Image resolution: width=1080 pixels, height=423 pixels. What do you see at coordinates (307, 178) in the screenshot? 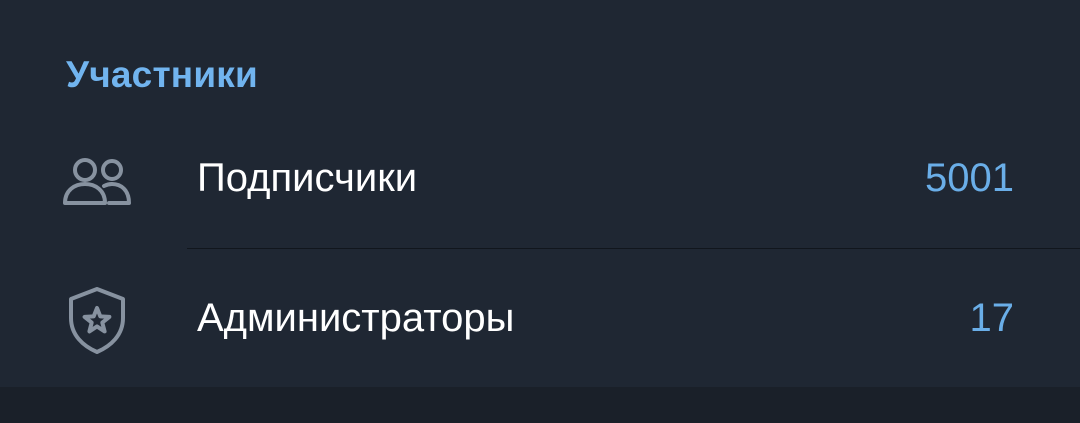
I see `subscribers-label: Подписчики` at bounding box center [307, 178].